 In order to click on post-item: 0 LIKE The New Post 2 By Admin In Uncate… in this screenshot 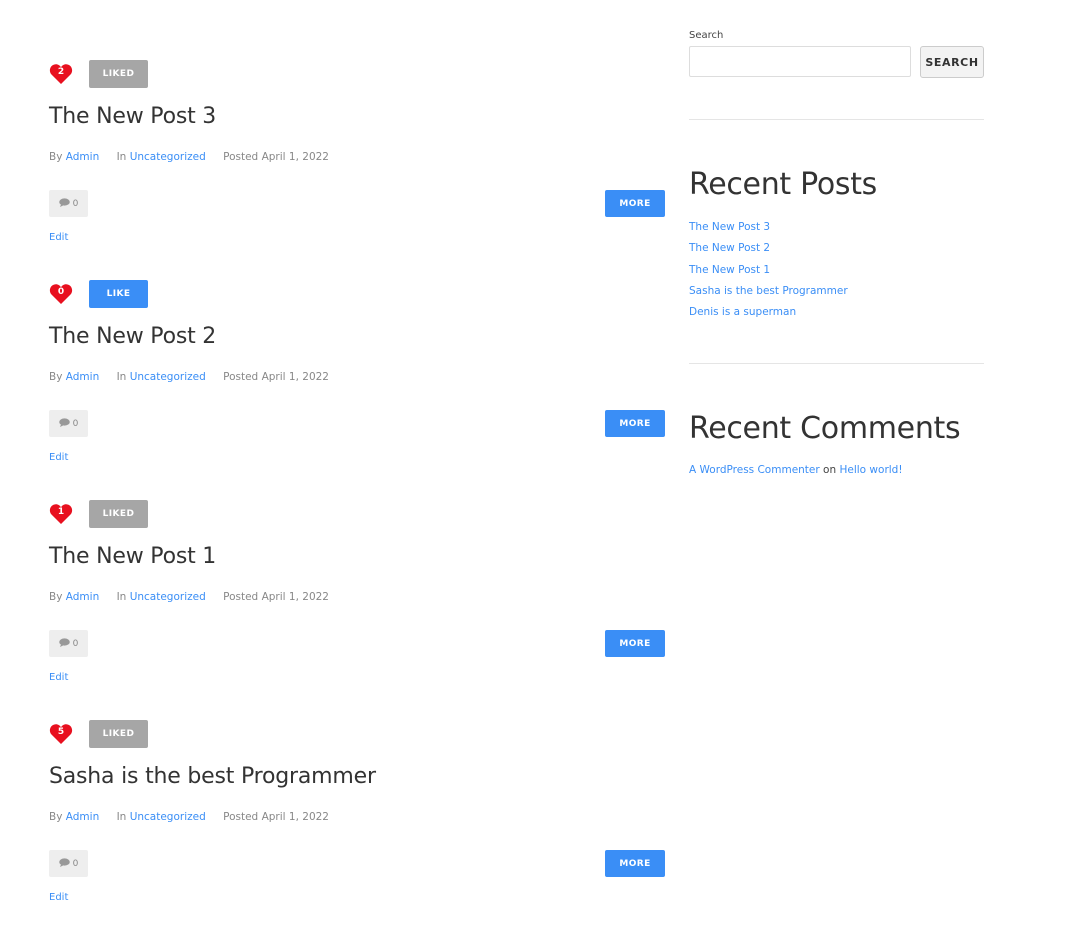, I will do `click(357, 390)`.